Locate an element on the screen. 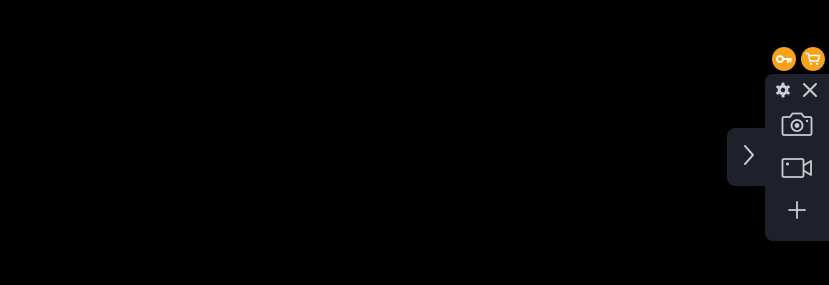 Image resolution: width=829 pixels, height=285 pixels. plus-icon is located at coordinates (797, 212).